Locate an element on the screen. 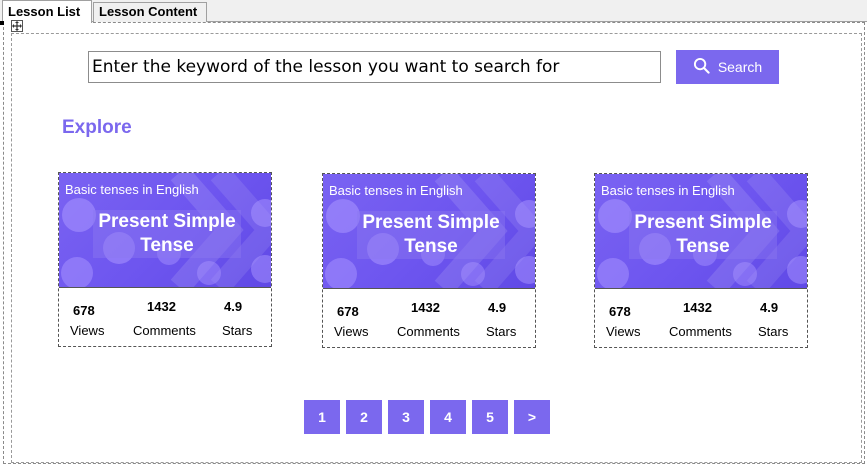  search-button: Search is located at coordinates (727, 67).